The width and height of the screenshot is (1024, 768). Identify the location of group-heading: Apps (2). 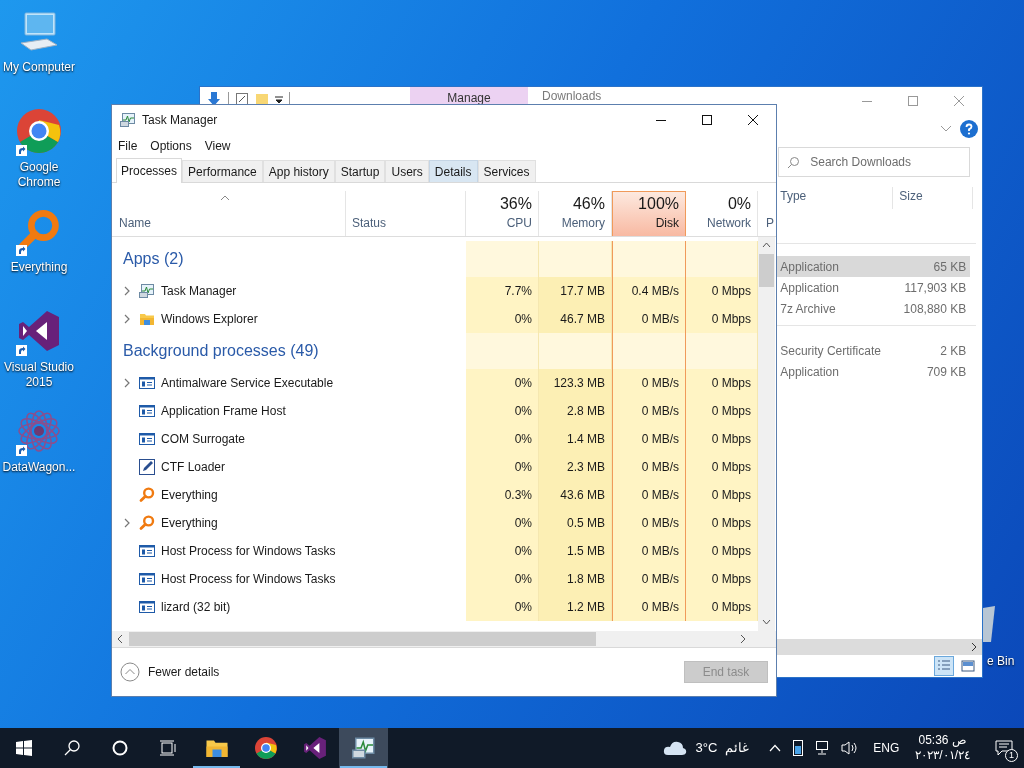
(153, 259).